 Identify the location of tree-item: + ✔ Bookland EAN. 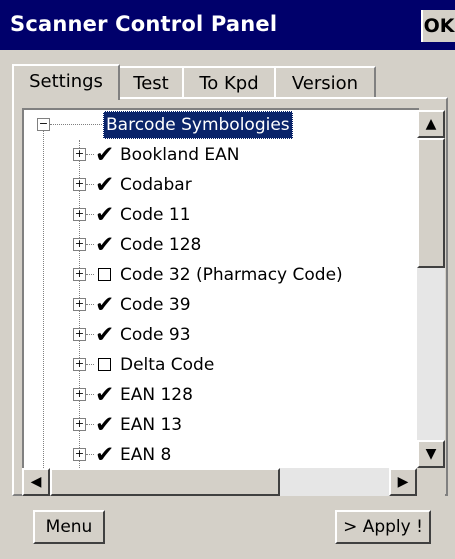
(221, 155).